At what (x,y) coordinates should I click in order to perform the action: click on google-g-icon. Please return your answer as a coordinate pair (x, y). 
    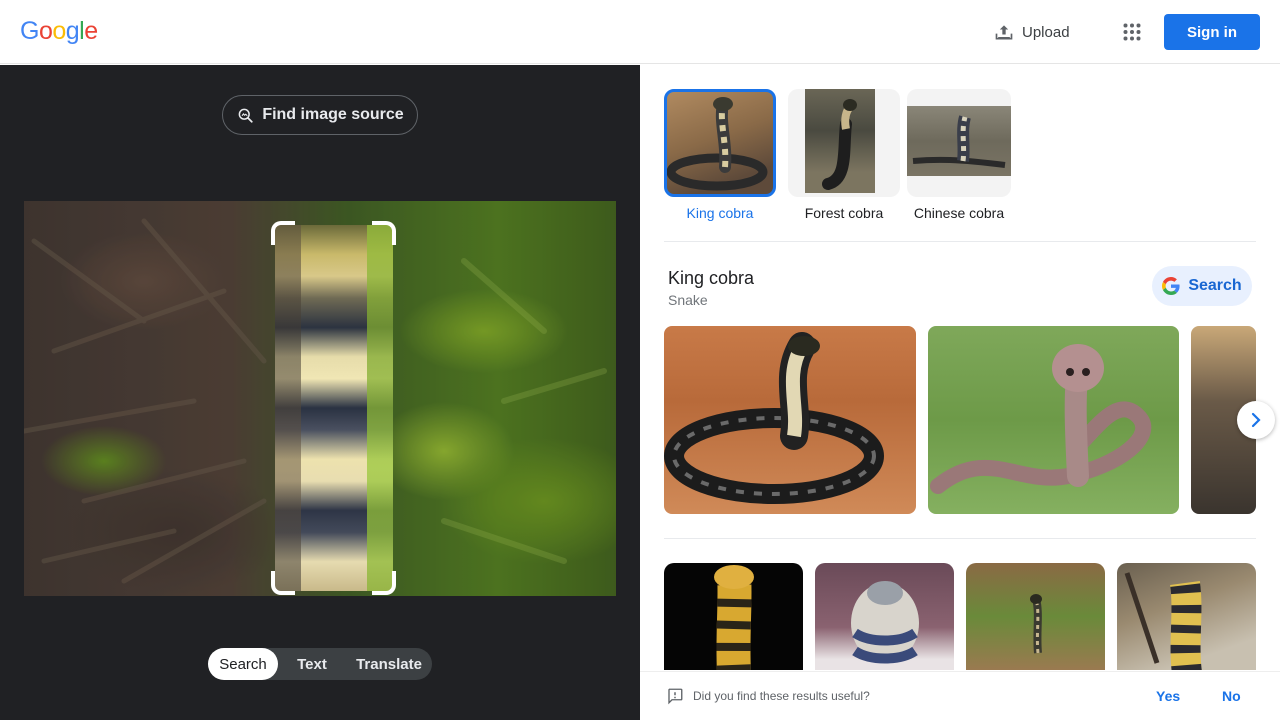
    Looking at the image, I should click on (1171, 286).